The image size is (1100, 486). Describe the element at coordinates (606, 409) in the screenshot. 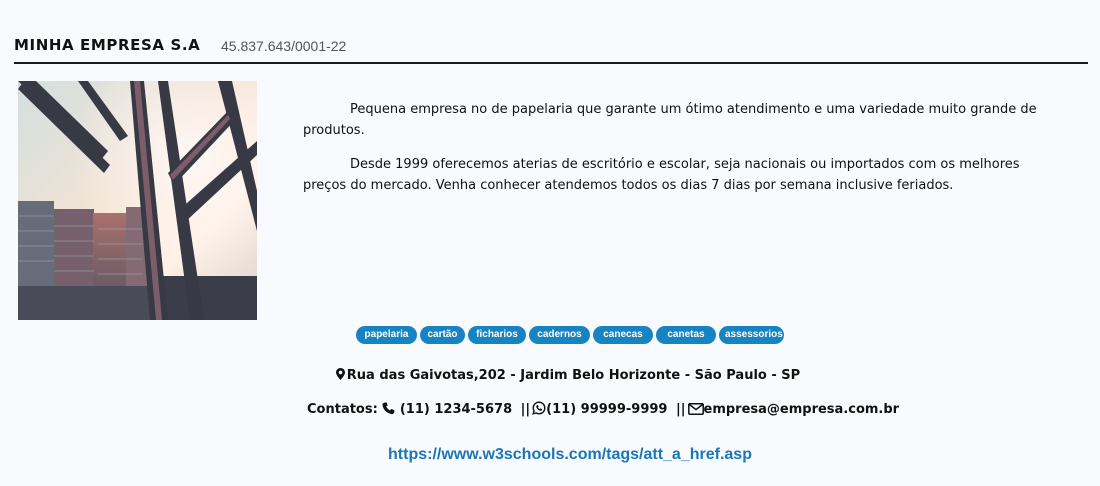

I see `whatsapp-number: (11) 99999-9999` at that location.